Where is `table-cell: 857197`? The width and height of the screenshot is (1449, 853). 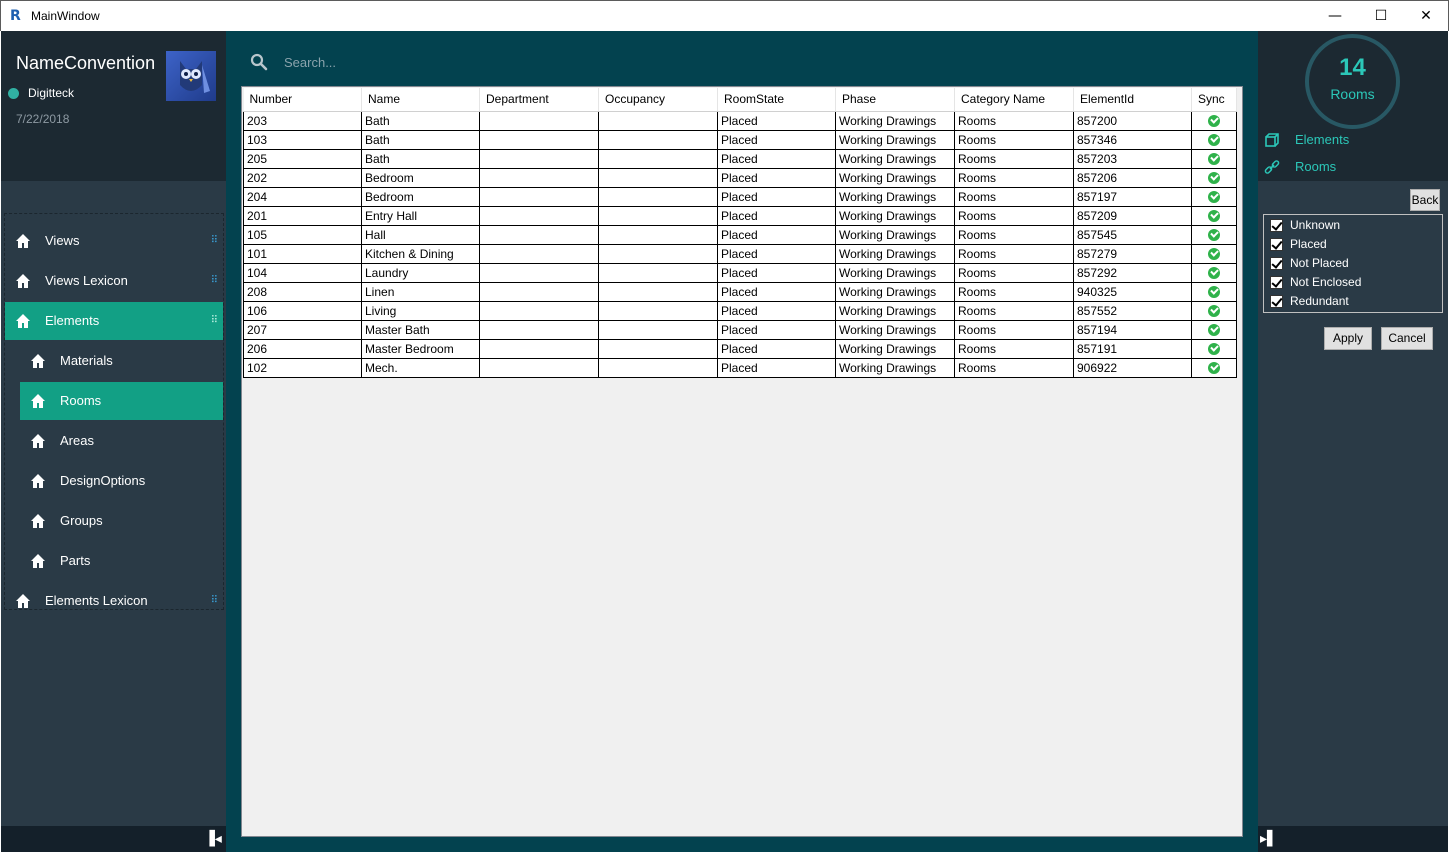
table-cell: 857197 is located at coordinates (1132, 196).